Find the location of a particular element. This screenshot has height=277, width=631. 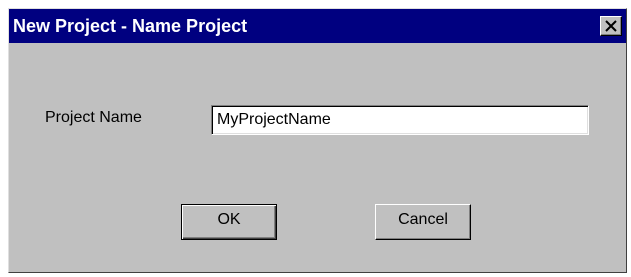

close-icon is located at coordinates (611, 26).